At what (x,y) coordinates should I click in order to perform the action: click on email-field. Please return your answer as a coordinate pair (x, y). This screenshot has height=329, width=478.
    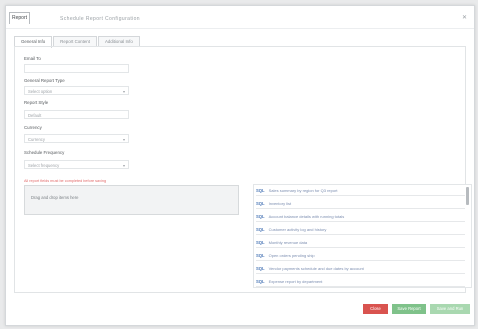
    Looking at the image, I should click on (76, 68).